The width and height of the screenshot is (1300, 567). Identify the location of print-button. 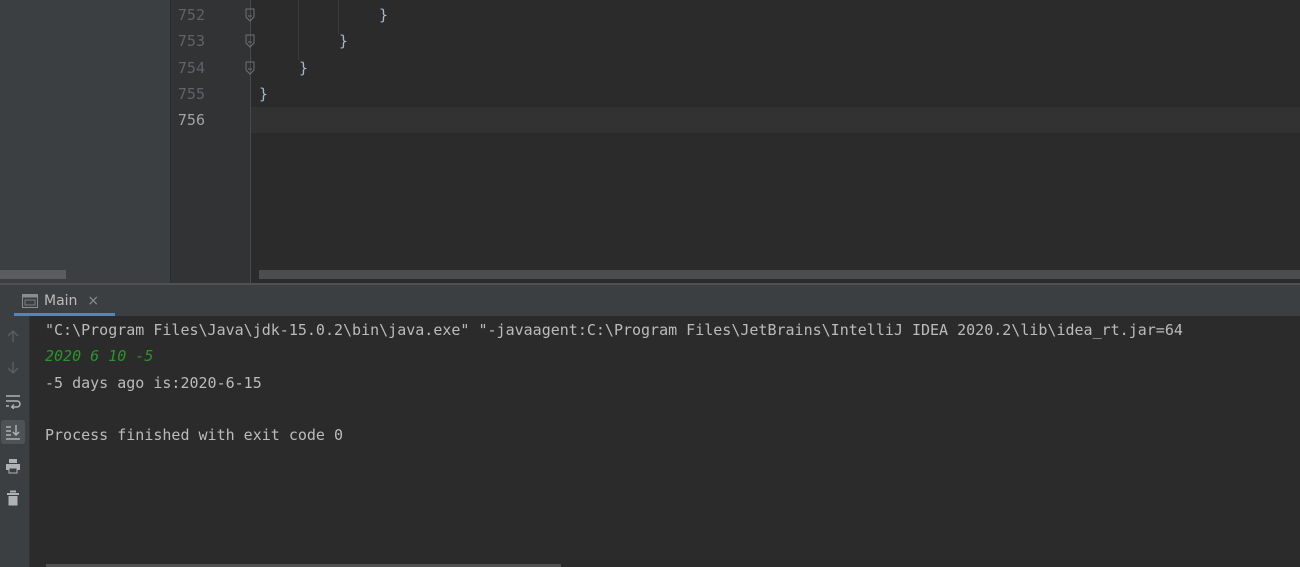
(13, 466).